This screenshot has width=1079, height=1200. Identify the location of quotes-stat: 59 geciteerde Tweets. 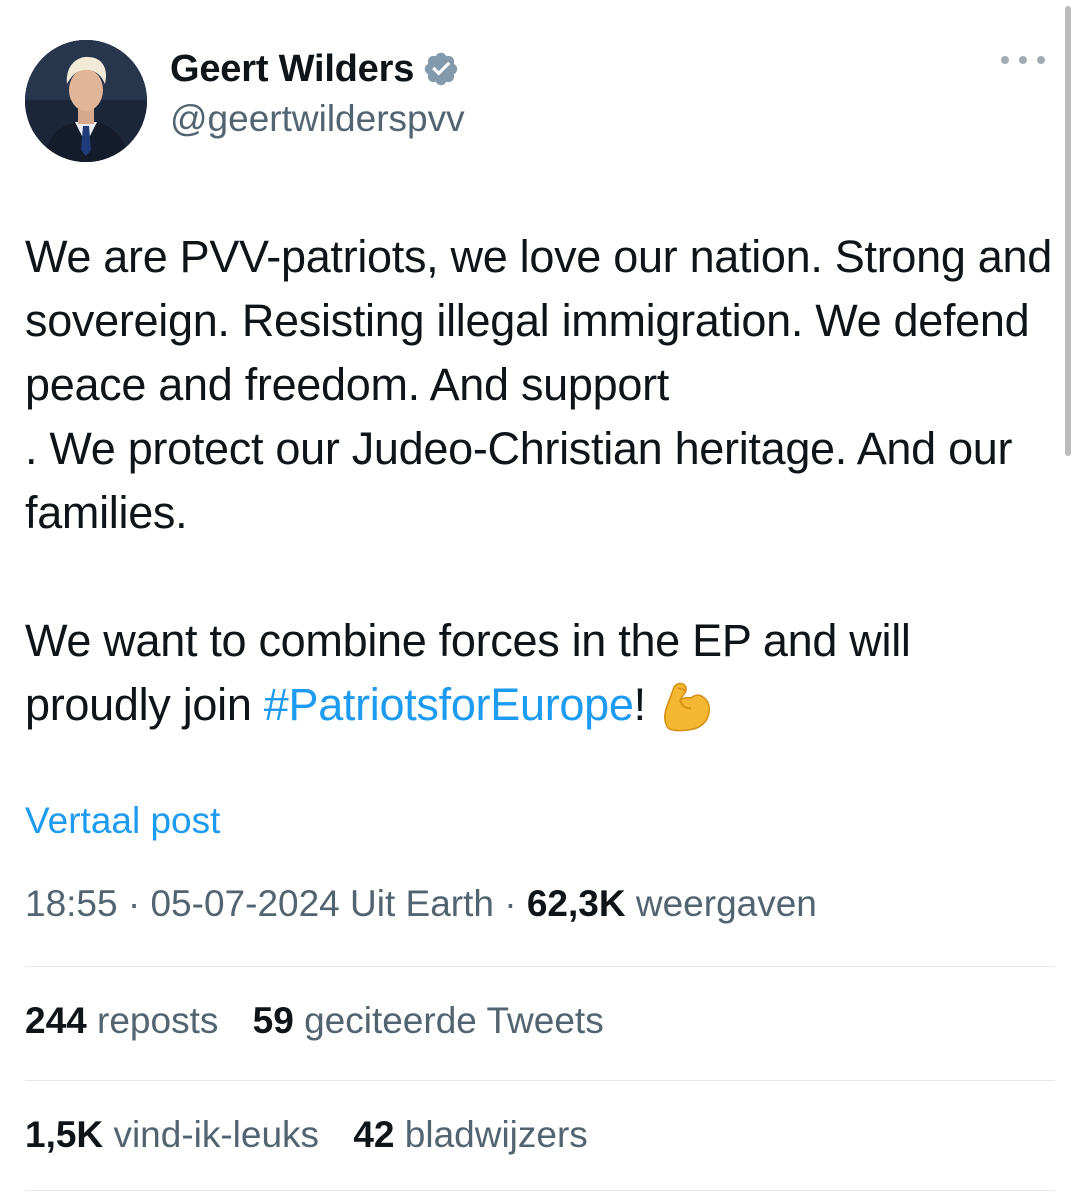
(428, 1021).